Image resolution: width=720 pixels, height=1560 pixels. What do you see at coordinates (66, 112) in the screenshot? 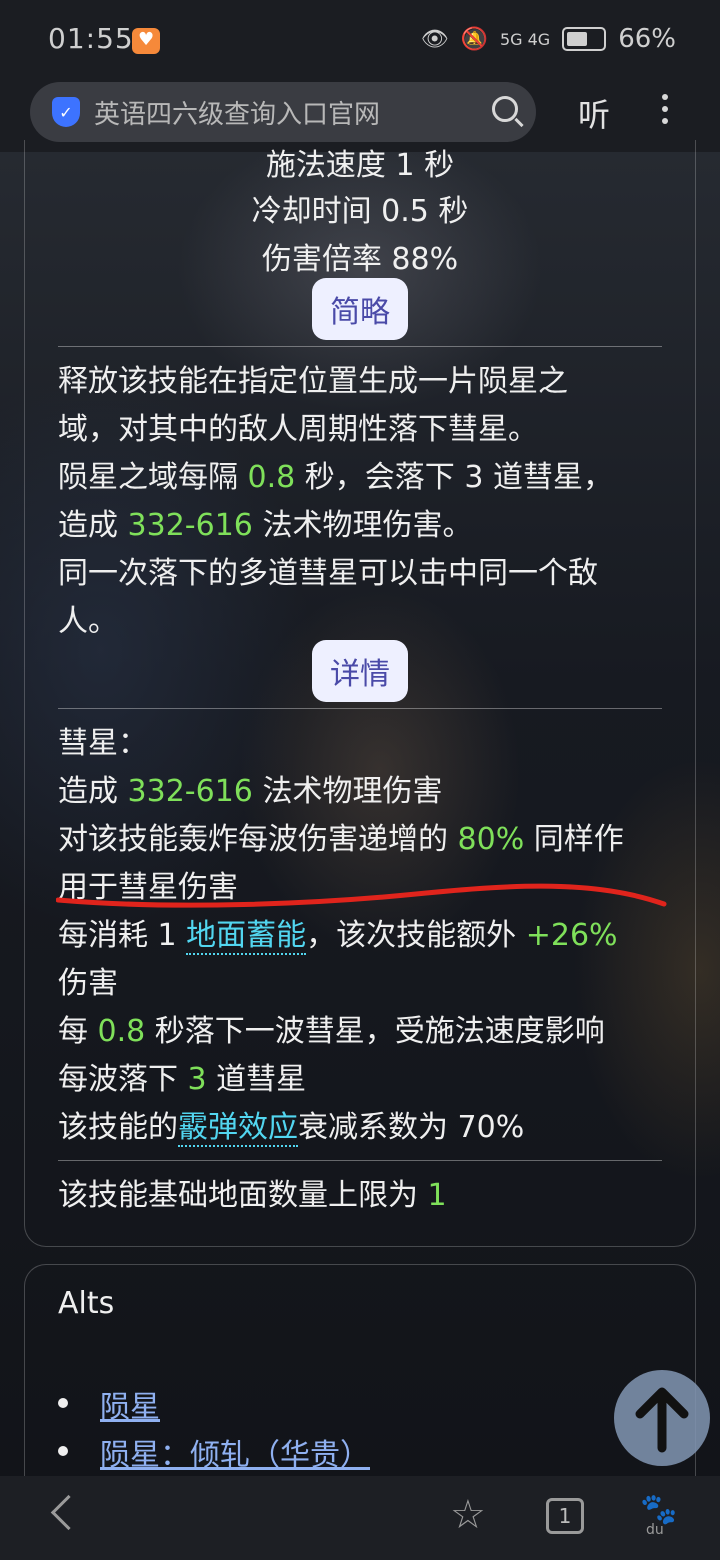
I see `shield-icon: ✓` at bounding box center [66, 112].